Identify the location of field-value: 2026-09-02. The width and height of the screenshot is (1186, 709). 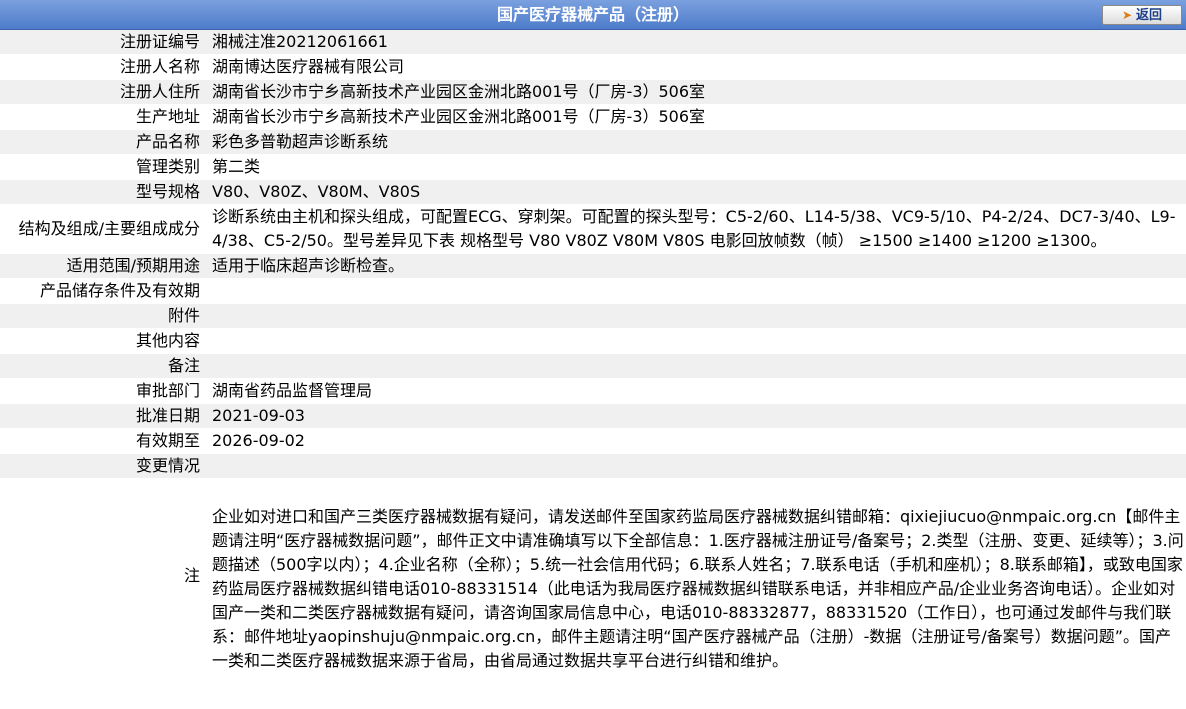
(695, 440).